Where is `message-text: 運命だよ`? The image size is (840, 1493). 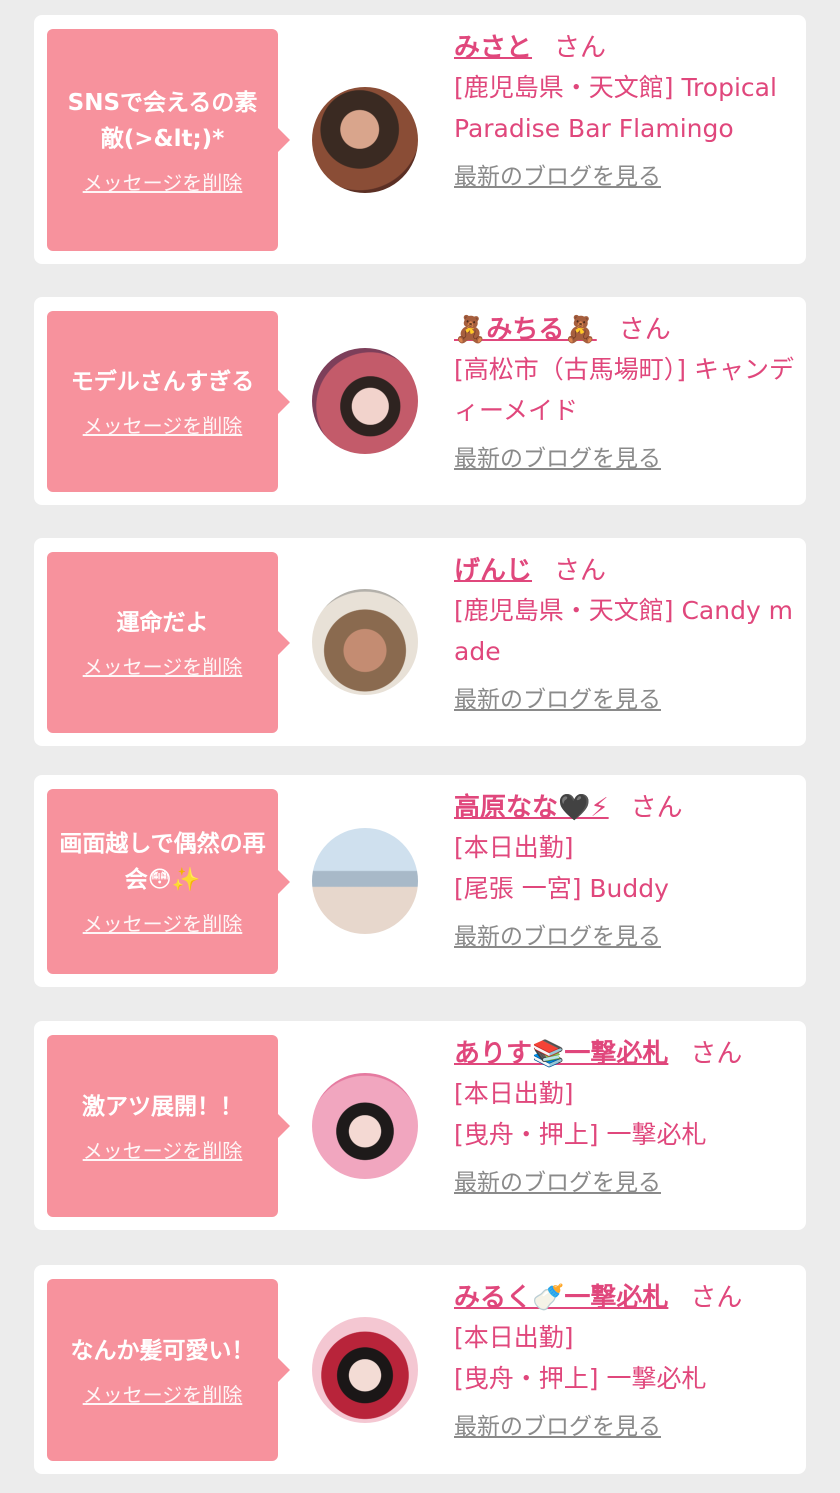 message-text: 運命だよ is located at coordinates (162, 623).